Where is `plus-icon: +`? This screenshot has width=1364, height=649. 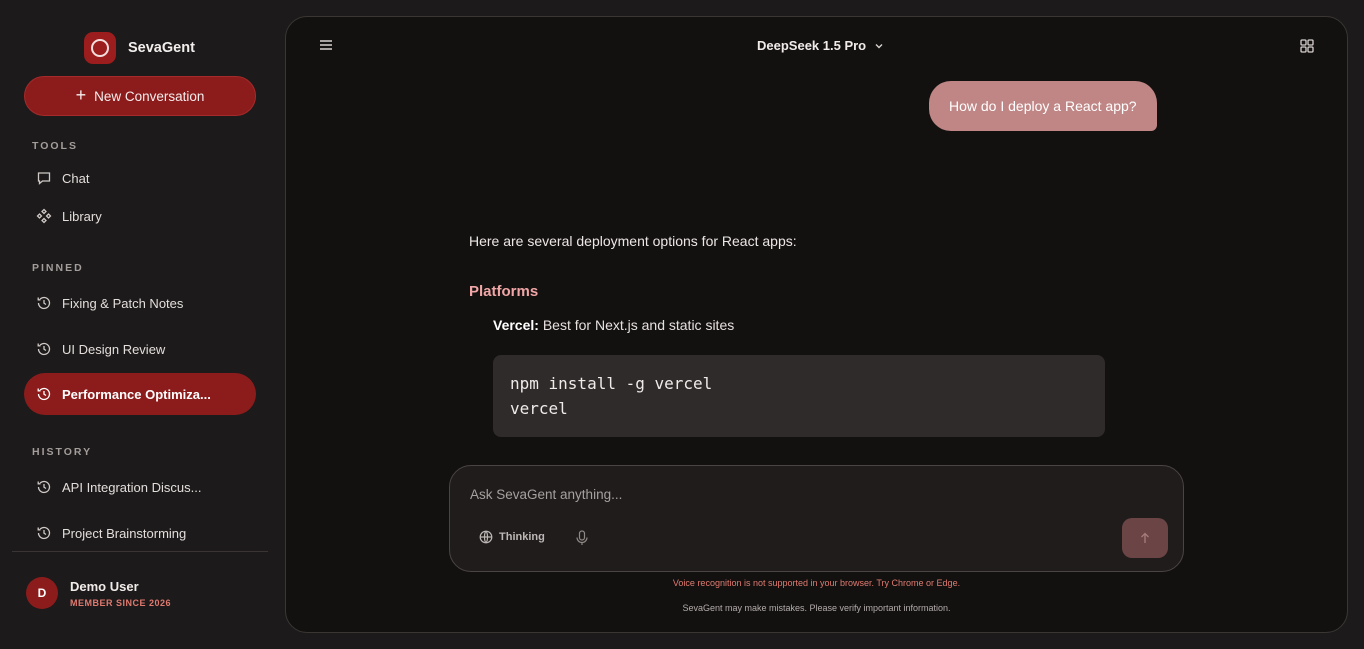
plus-icon: + is located at coordinates (81, 95).